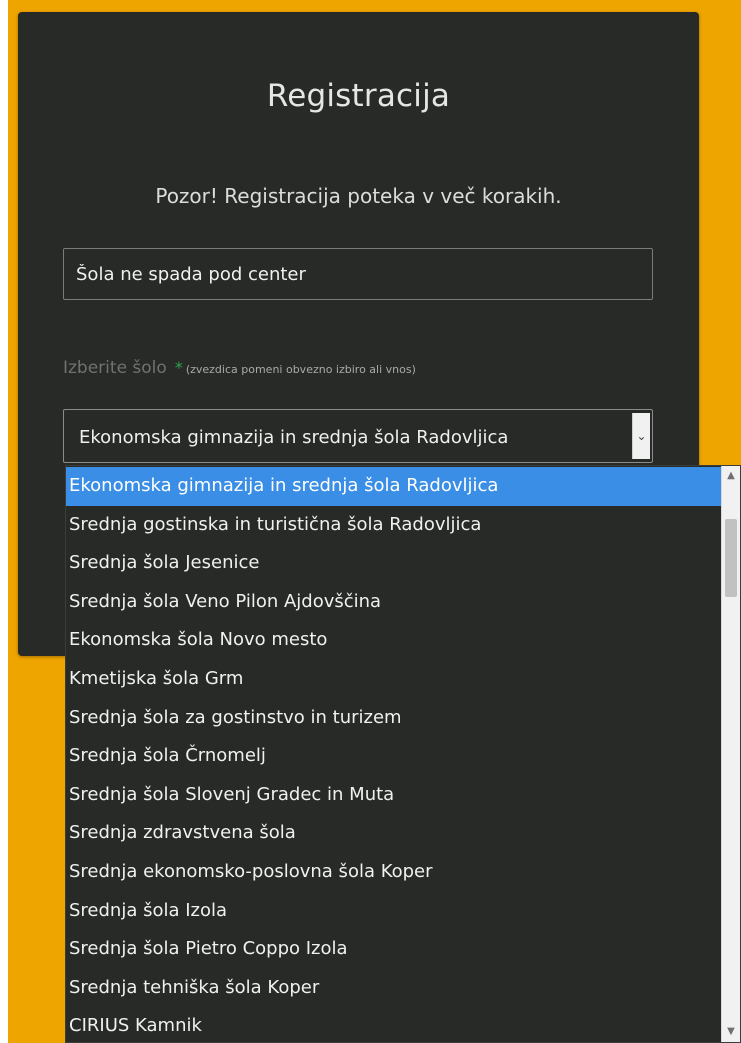 This screenshot has height=1043, width=741. What do you see at coordinates (394, 795) in the screenshot?
I see `dropdown-option: Srednja šola Slovenj Gradec in Muta` at bounding box center [394, 795].